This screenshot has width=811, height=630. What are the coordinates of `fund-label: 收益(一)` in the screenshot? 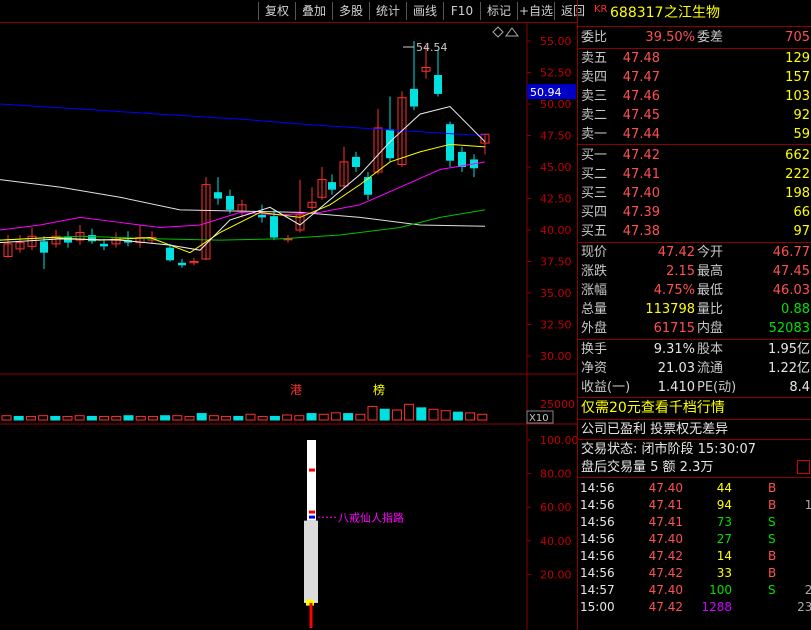 It's located at (606, 387).